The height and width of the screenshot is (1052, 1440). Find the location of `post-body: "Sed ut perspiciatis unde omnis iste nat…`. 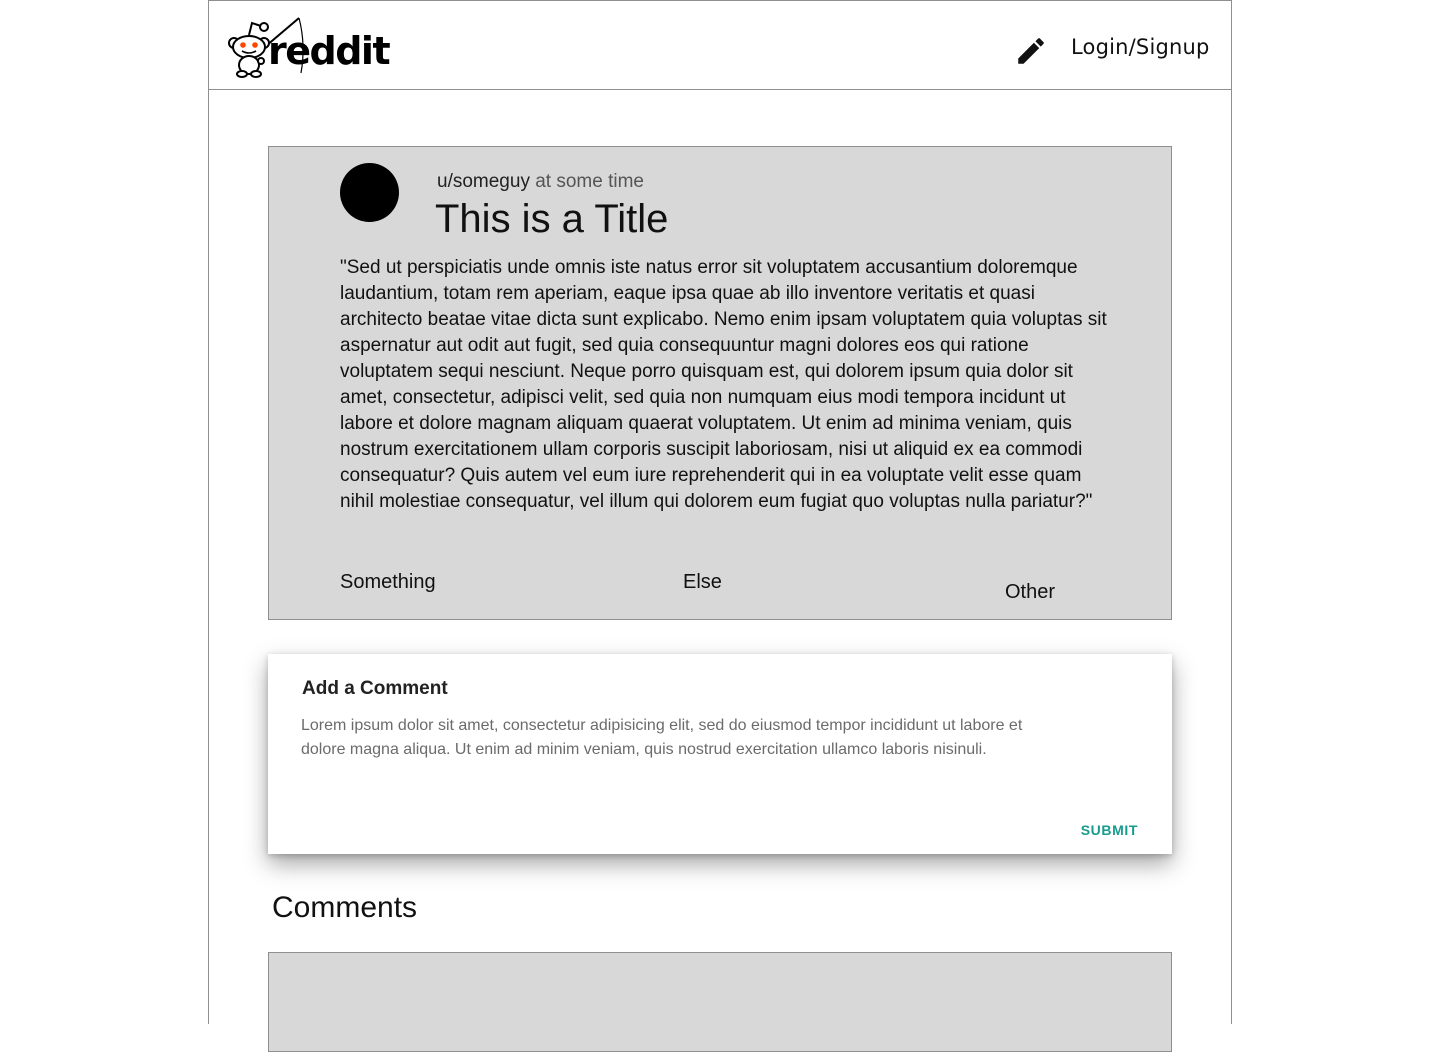

post-body: "Sed ut perspiciatis unde omnis iste nat… is located at coordinates (723, 384).